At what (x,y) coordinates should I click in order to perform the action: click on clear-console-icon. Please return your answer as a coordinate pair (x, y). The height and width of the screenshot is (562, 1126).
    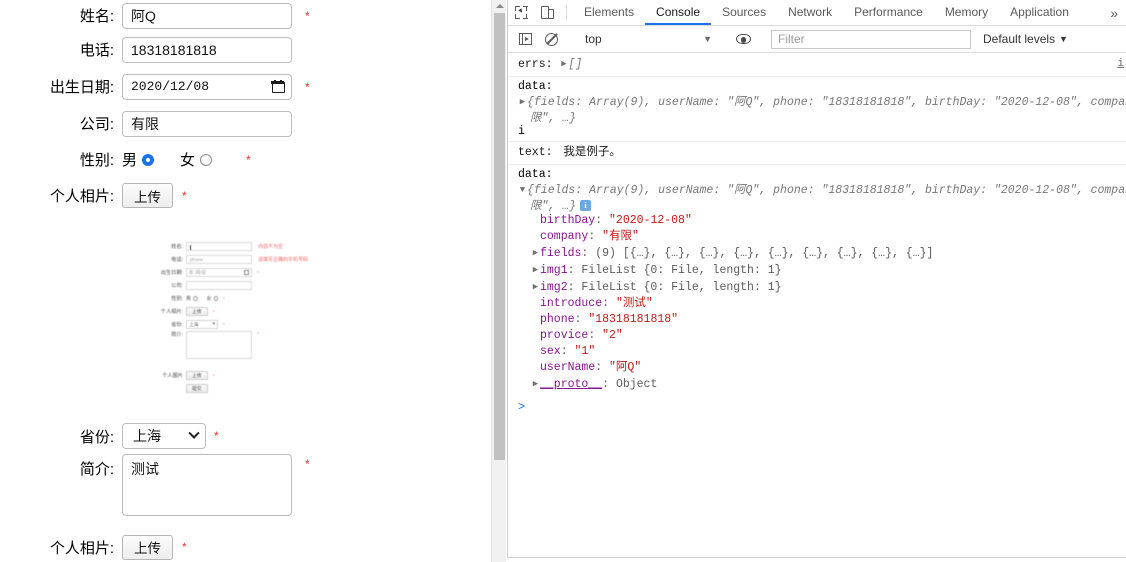
    Looking at the image, I should click on (551, 39).